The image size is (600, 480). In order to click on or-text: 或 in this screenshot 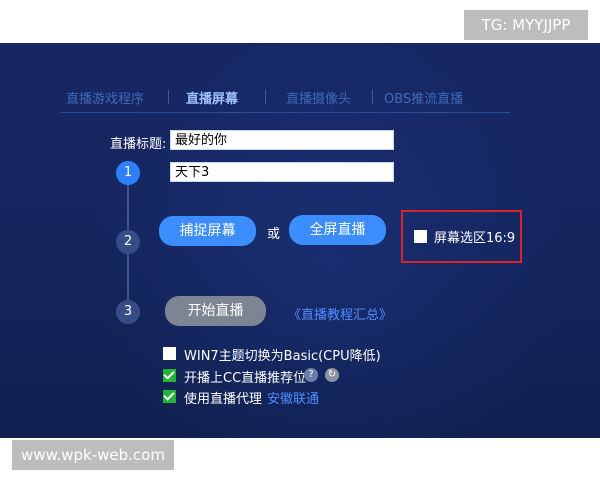, I will do `click(274, 234)`.